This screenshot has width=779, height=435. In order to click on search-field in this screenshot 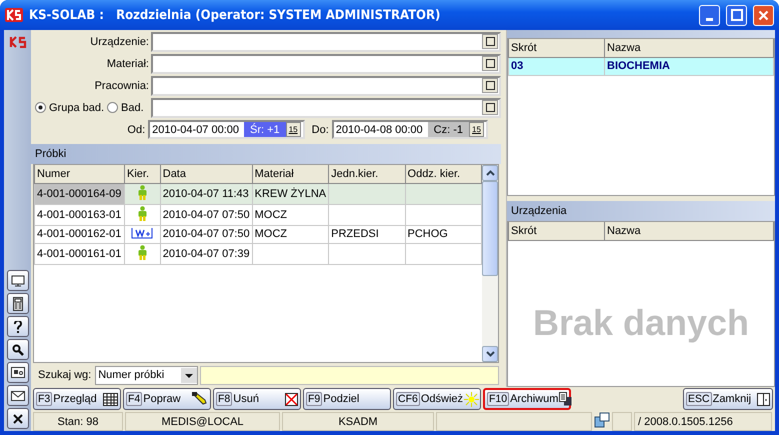, I will do `click(349, 375)`.